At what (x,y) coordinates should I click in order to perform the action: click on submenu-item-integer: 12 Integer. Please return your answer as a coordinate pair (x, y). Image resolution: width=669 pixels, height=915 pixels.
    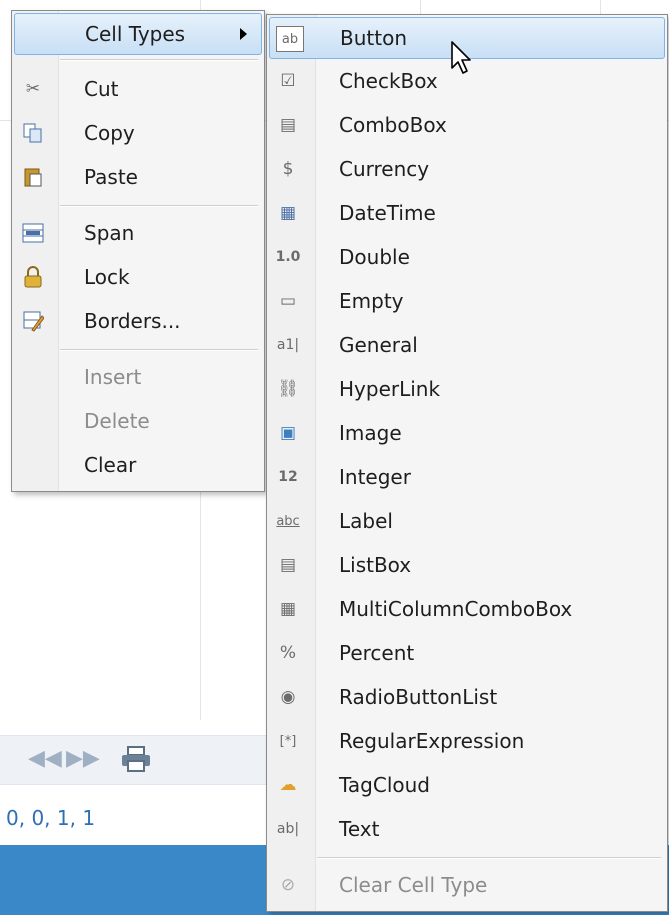
    Looking at the image, I should click on (467, 477).